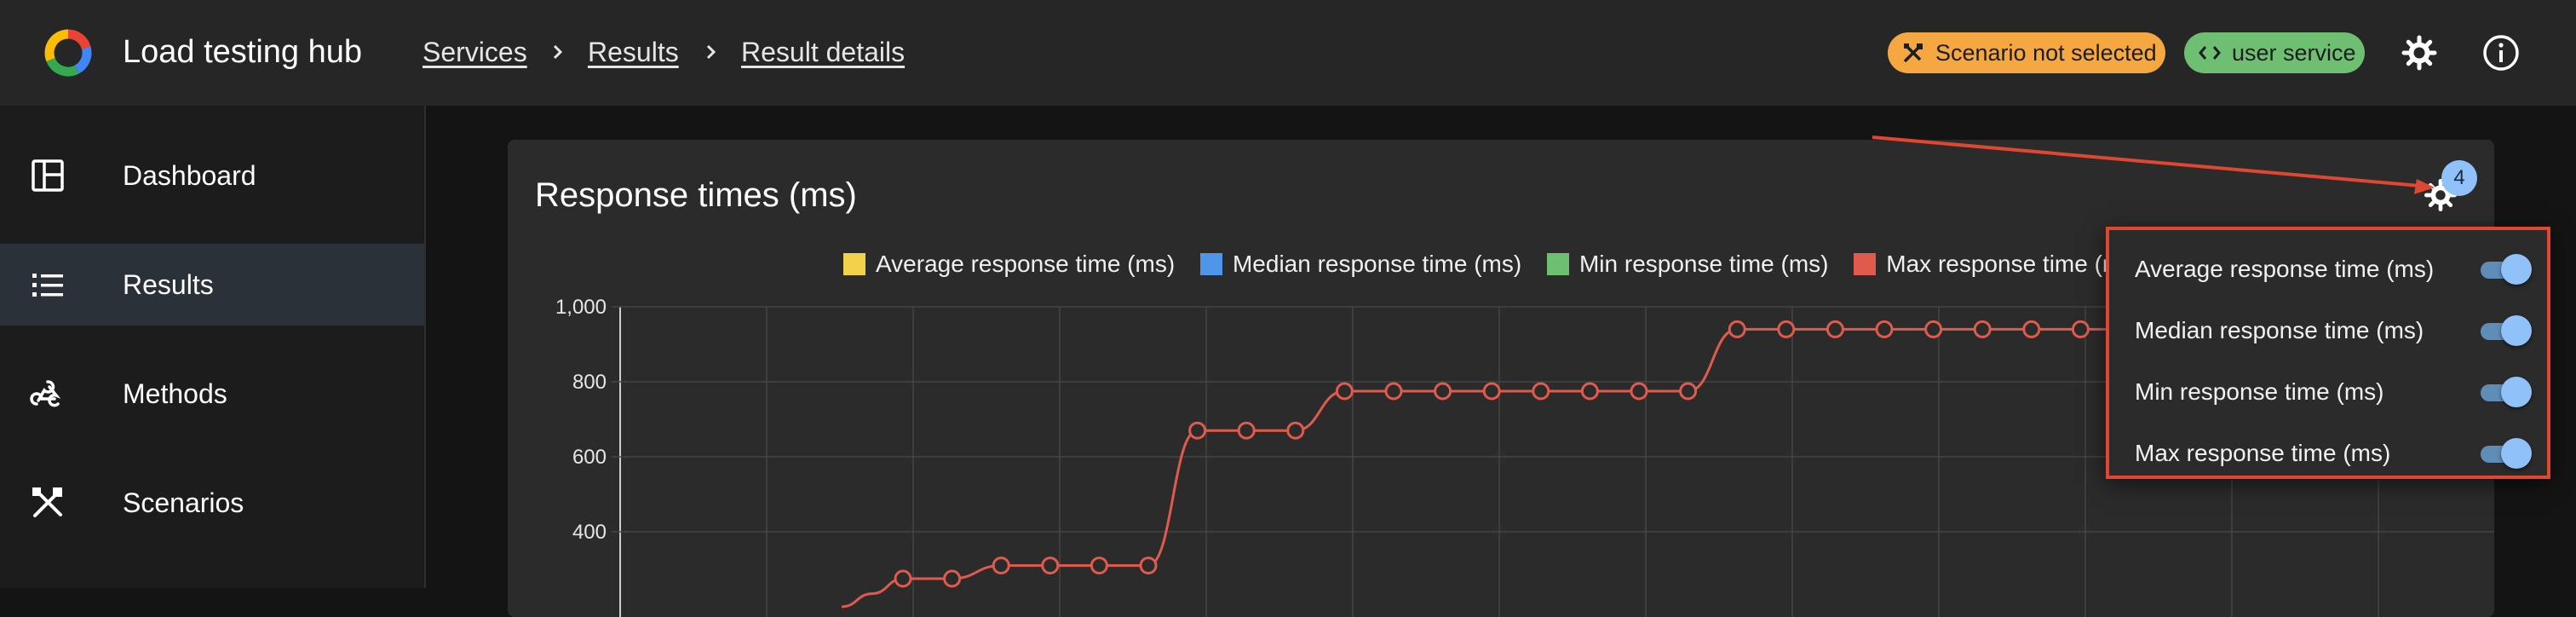  I want to click on sidebar-item-label: Methods, so click(175, 393).